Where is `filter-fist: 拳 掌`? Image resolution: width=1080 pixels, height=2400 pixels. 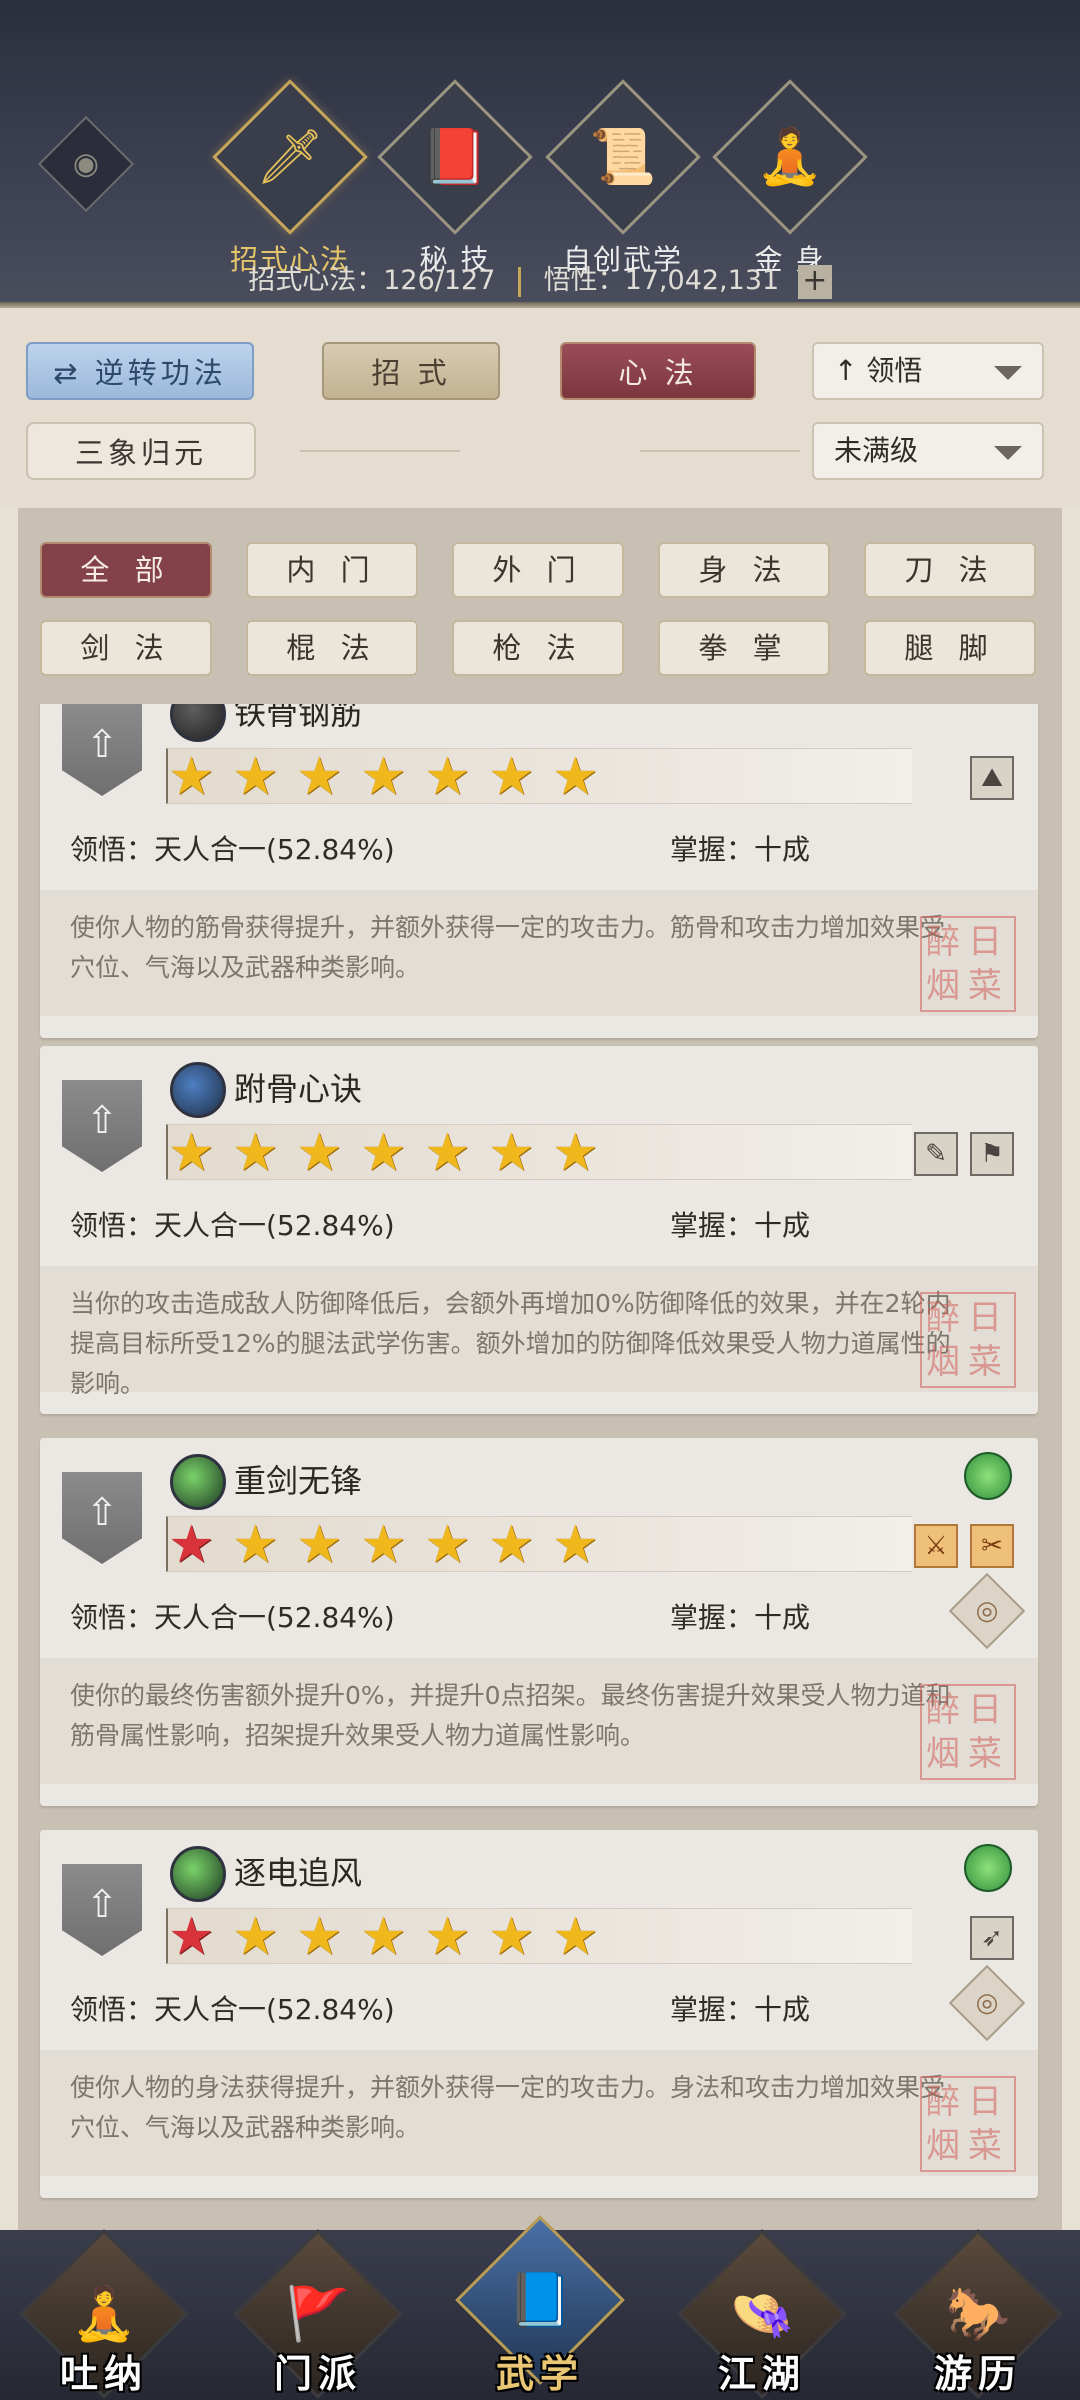
filter-fist: 拳 掌 is located at coordinates (744, 648).